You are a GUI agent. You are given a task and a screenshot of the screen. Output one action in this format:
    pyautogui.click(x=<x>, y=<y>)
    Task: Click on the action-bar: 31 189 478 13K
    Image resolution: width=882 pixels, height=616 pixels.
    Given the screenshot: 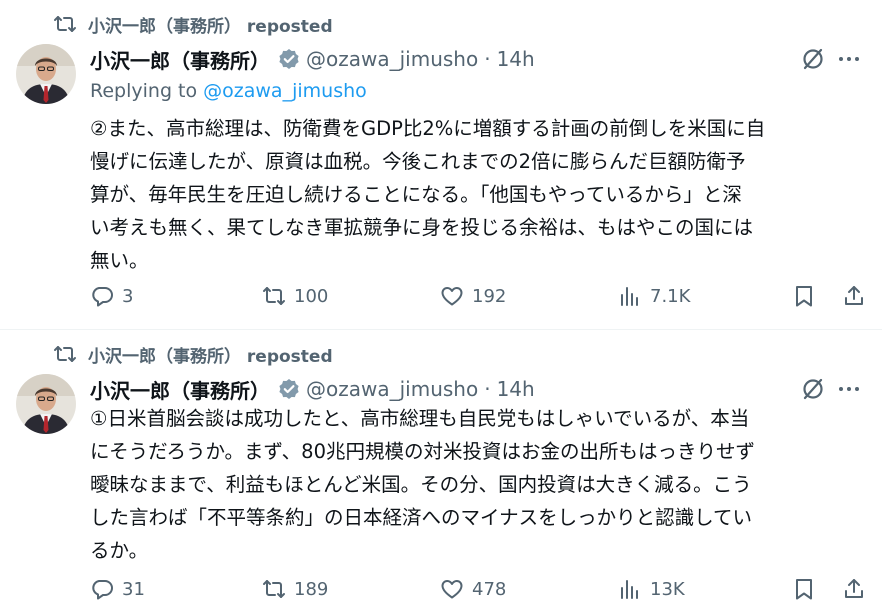 What is the action you would take?
    pyautogui.click(x=476, y=589)
    